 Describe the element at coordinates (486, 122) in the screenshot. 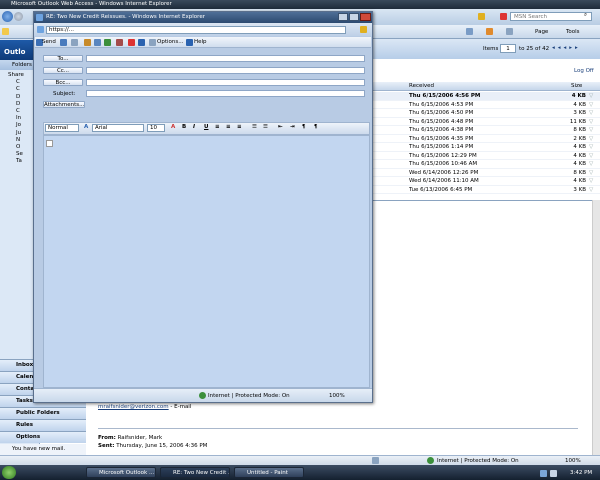

I see `table-row: Thu 6/15/2006 4:48 PM 11 KB ▽` at that location.